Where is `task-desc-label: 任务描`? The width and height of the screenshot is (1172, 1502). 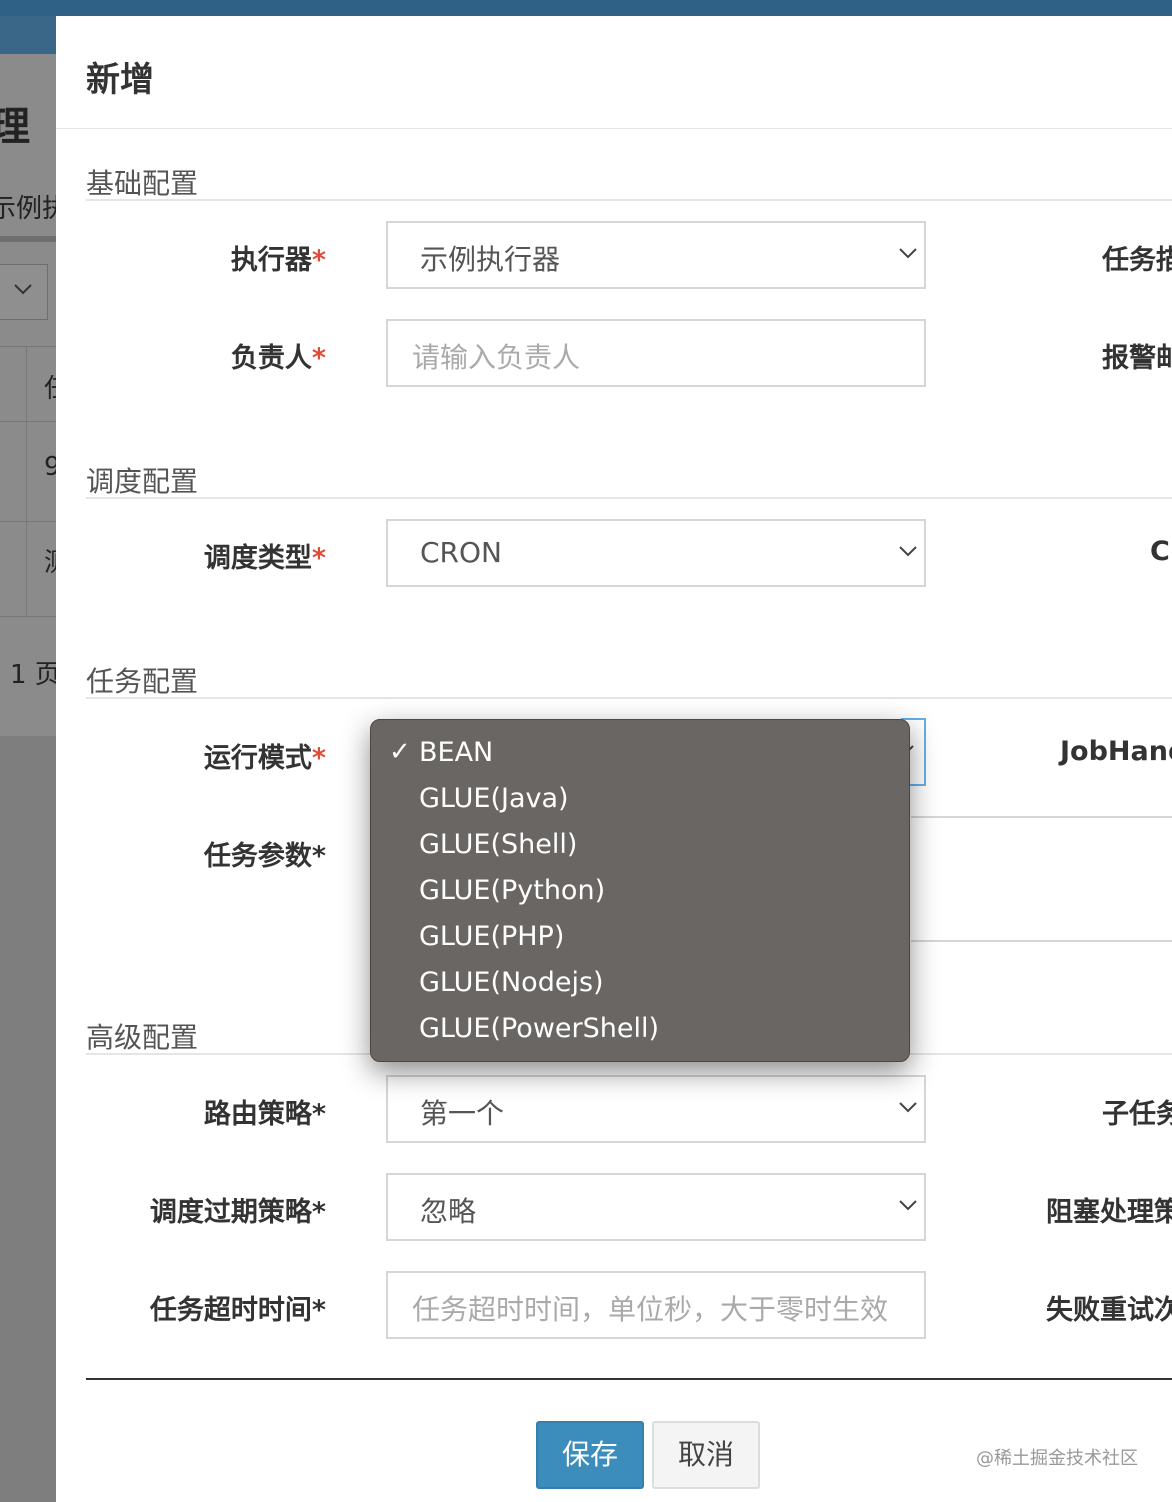
task-desc-label: 任务描 is located at coordinates (1137, 260).